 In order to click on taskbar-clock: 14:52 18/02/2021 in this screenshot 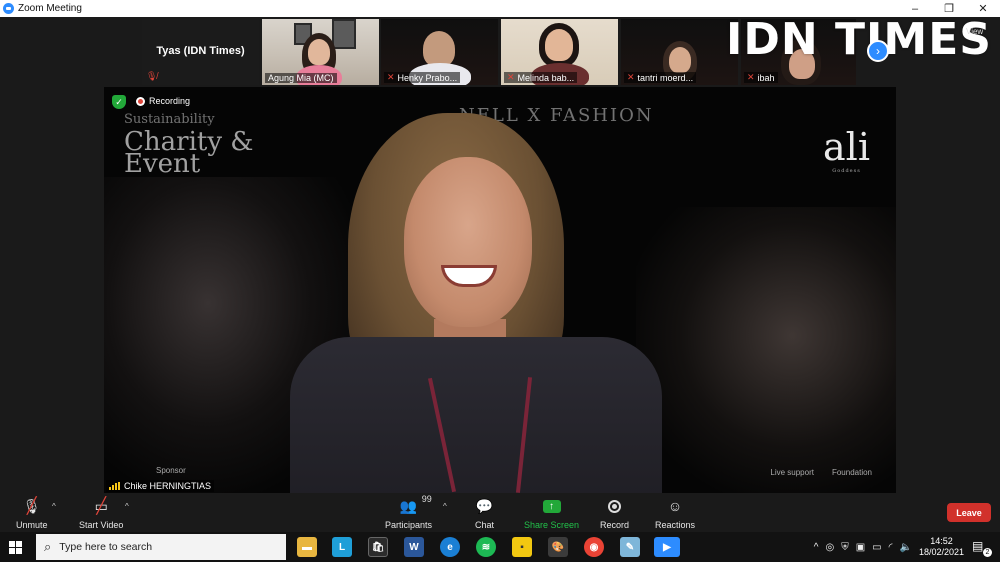, I will do `click(941, 547)`.